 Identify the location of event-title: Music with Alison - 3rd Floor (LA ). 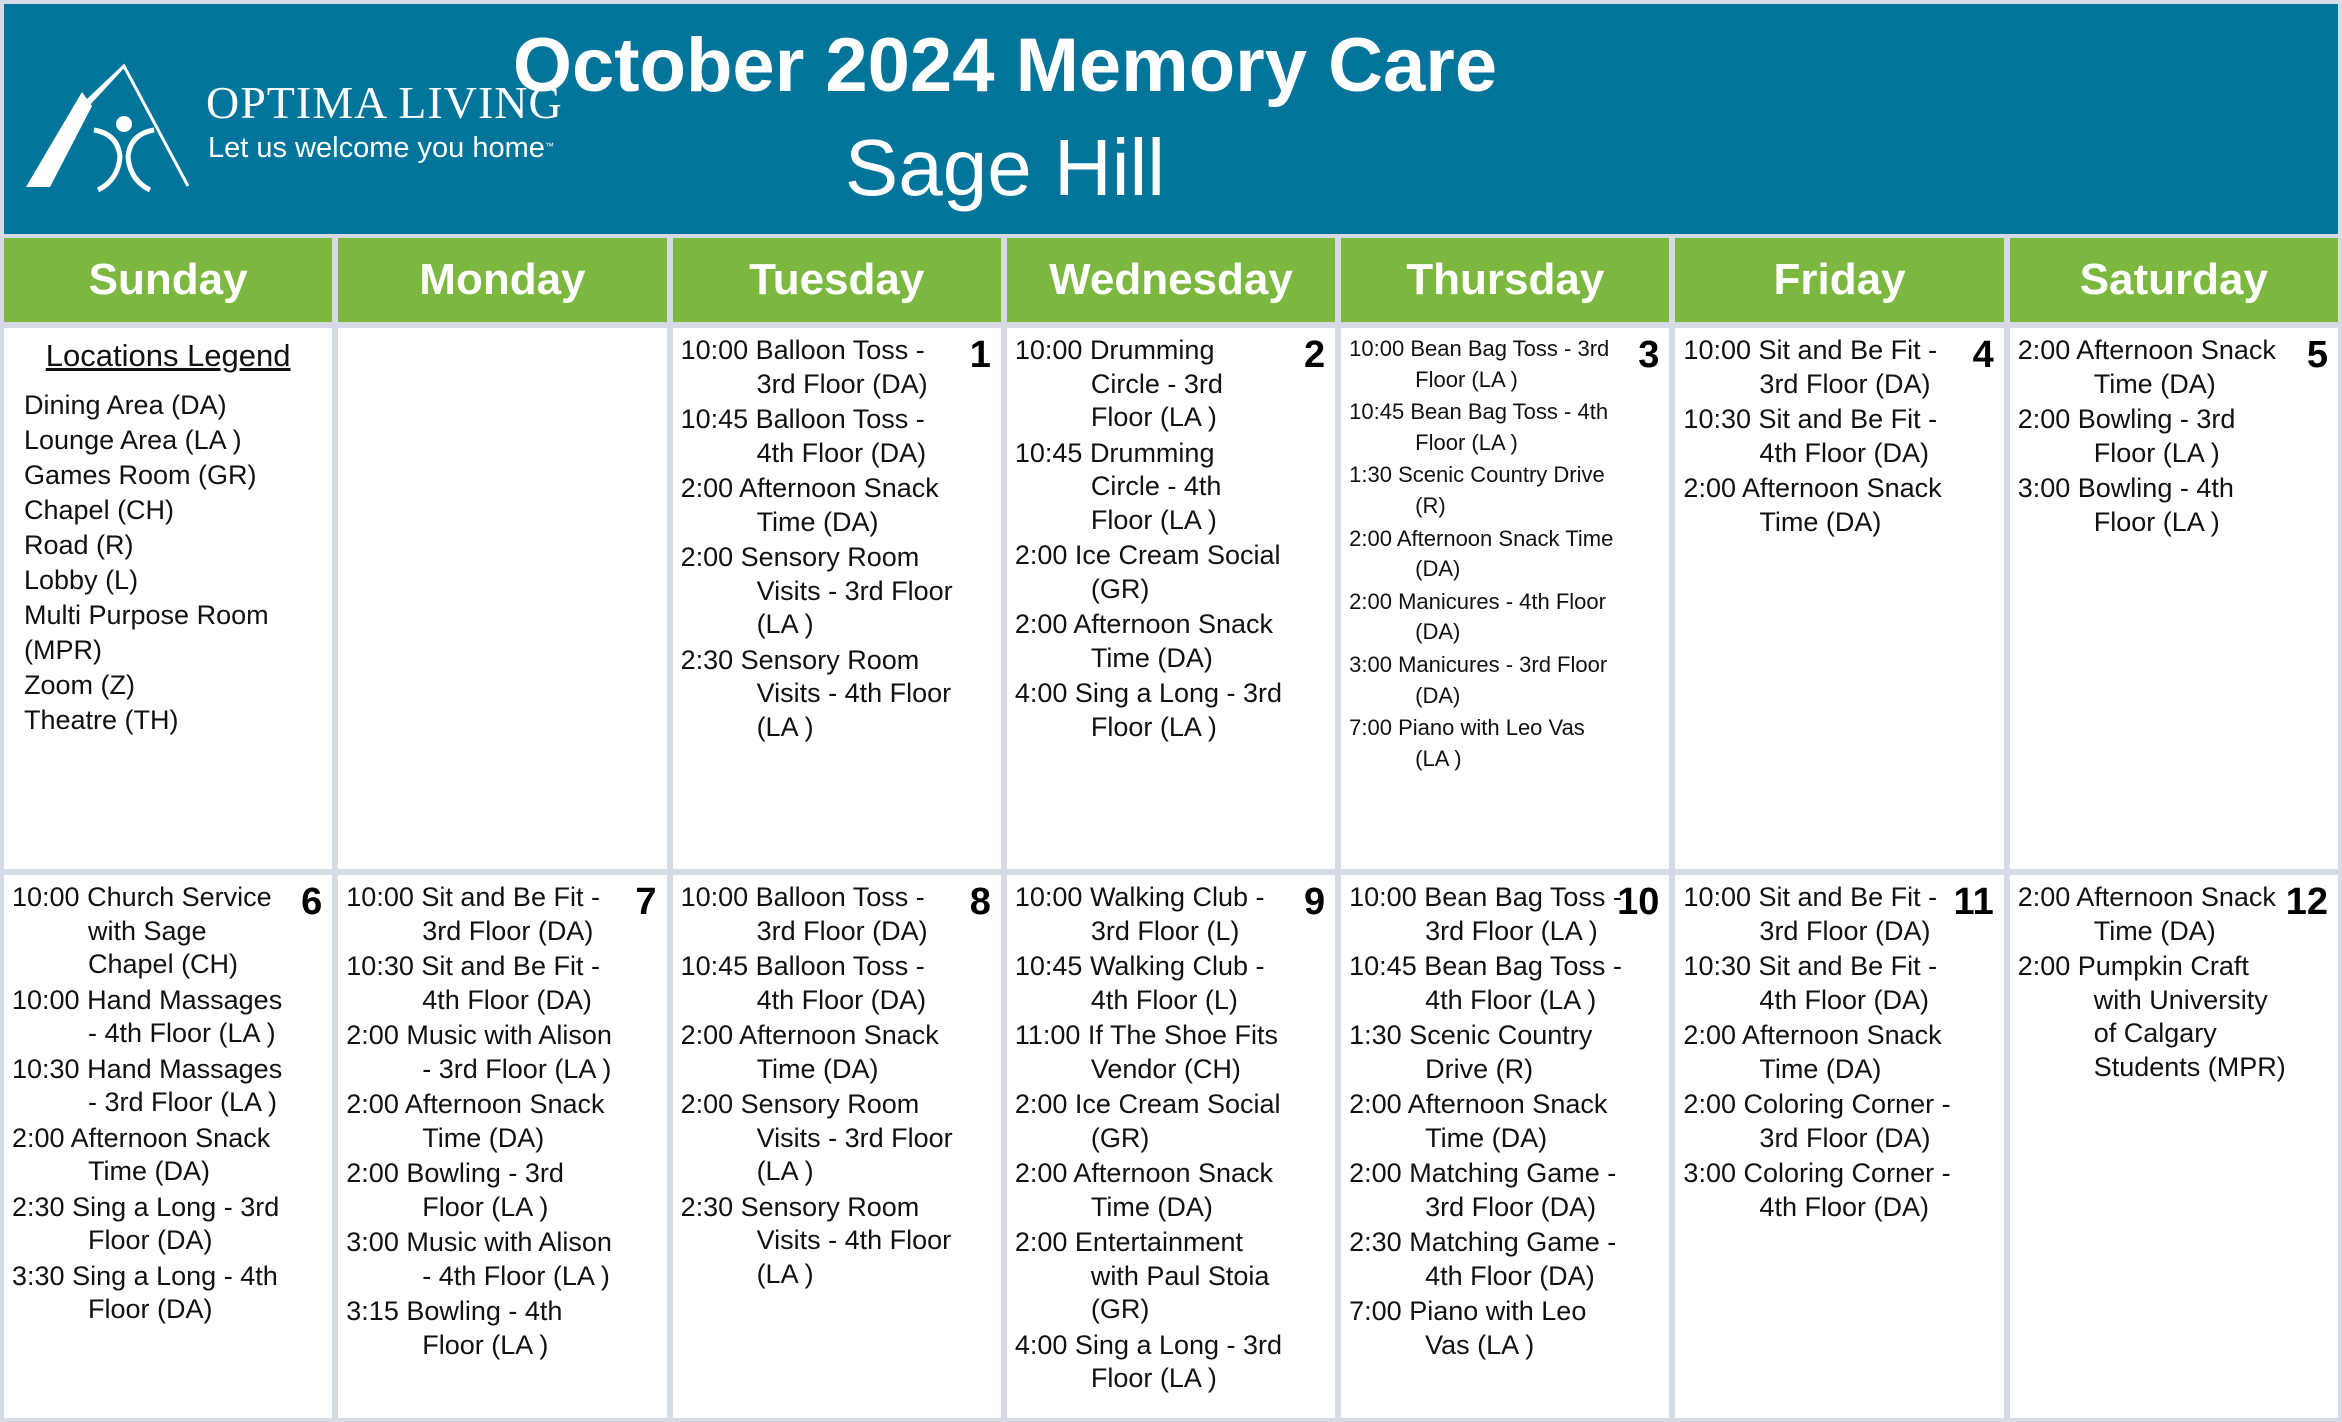
(509, 1052).